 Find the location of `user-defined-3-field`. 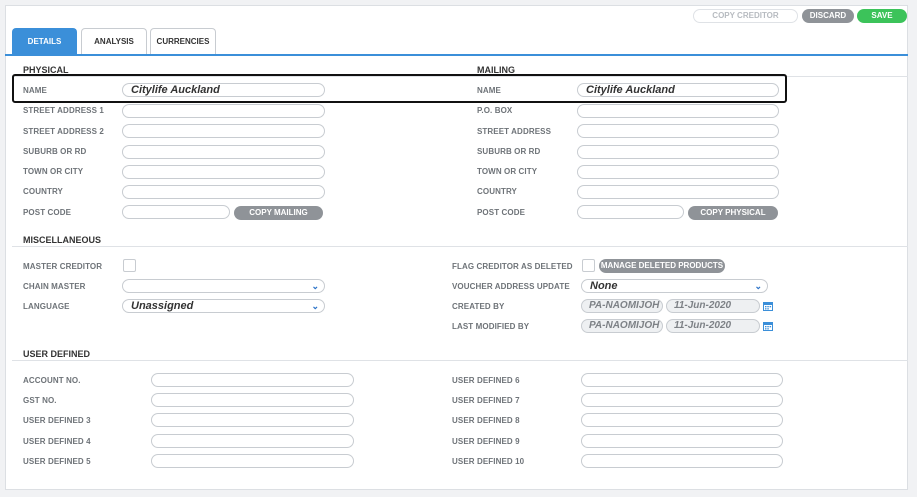

user-defined-3-field is located at coordinates (252, 420).